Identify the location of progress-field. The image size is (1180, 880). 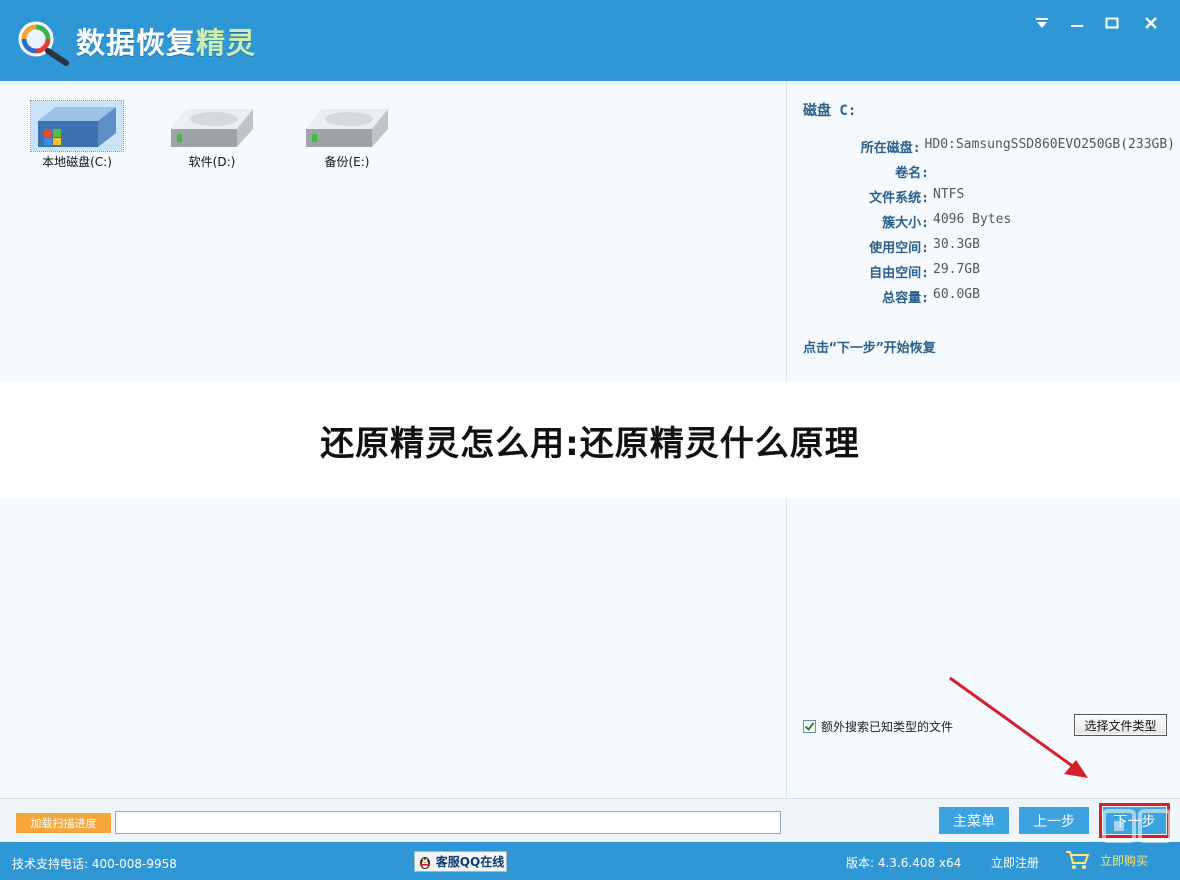
(448, 822).